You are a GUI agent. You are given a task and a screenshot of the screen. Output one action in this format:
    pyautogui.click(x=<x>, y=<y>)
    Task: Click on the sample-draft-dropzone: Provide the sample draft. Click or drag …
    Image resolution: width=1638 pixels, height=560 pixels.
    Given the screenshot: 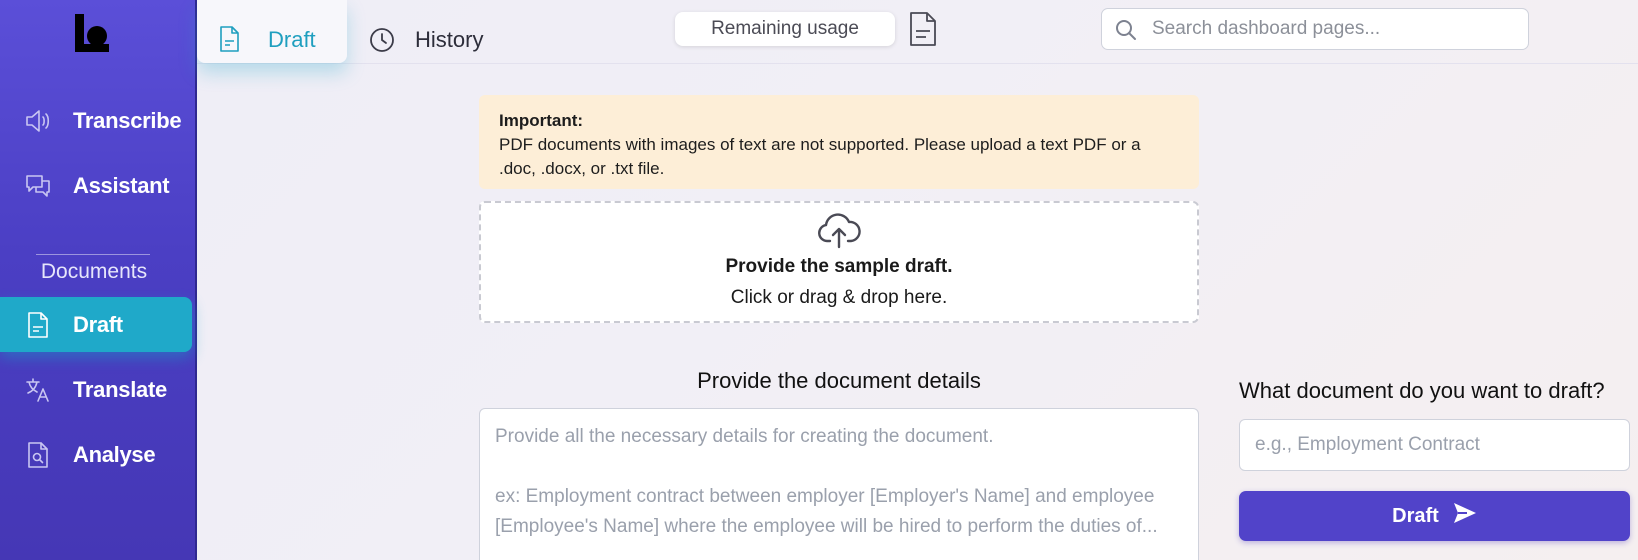 What is the action you would take?
    pyautogui.click(x=839, y=262)
    